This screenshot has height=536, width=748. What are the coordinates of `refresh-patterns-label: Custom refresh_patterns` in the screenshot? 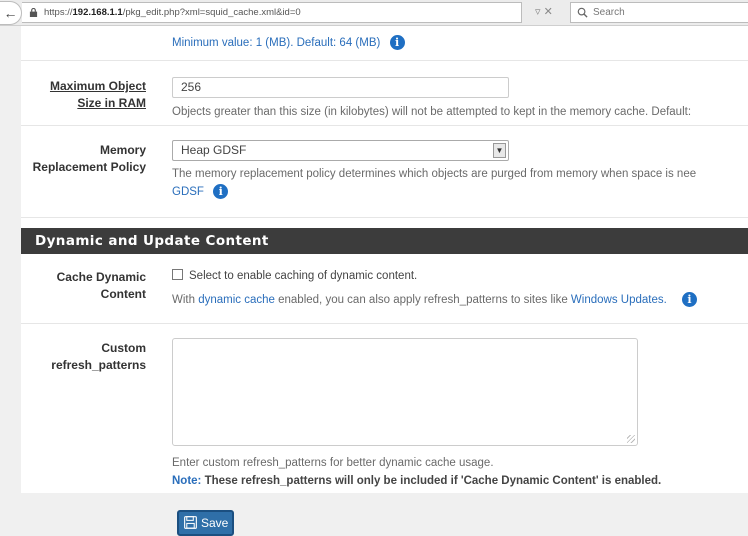 It's located at (98, 357).